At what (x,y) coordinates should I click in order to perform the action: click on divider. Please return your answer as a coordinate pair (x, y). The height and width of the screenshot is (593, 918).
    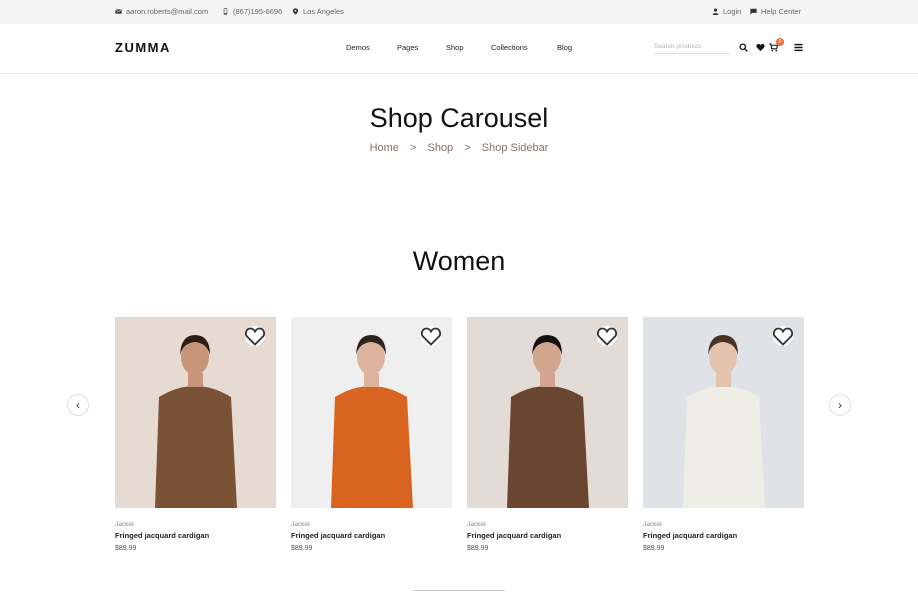
    Looking at the image, I should click on (459, 590).